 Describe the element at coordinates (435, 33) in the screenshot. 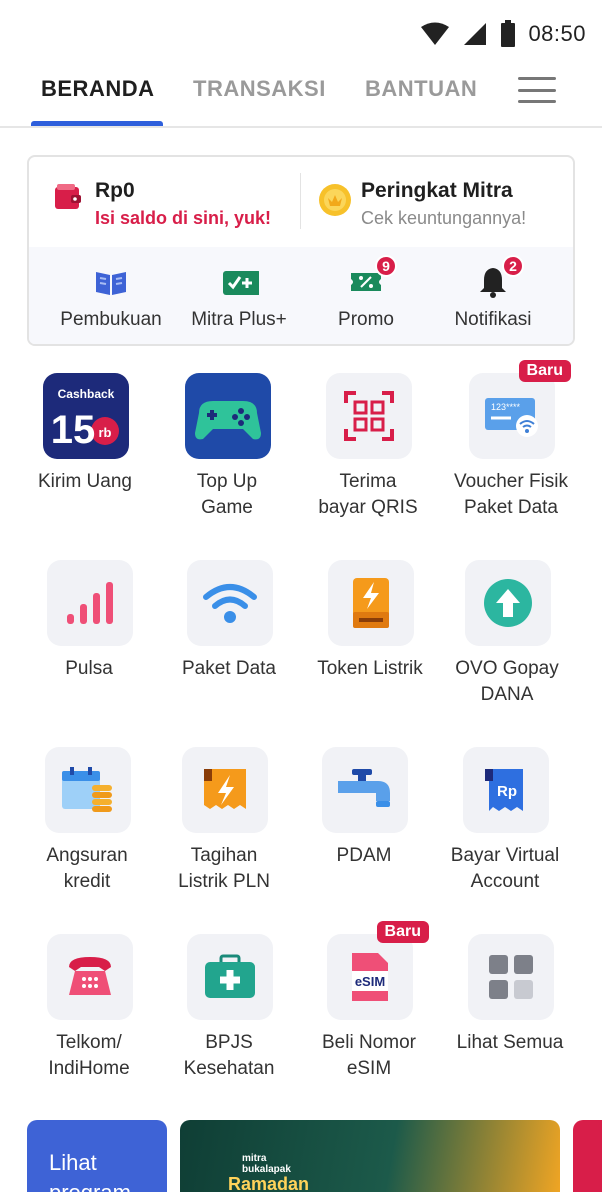

I see `wifi-status-icon` at that location.